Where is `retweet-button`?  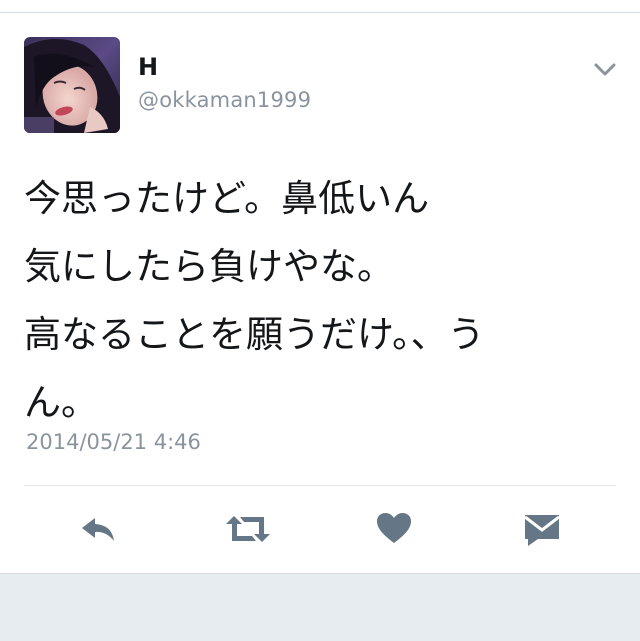
retweet-button is located at coordinates (248, 529).